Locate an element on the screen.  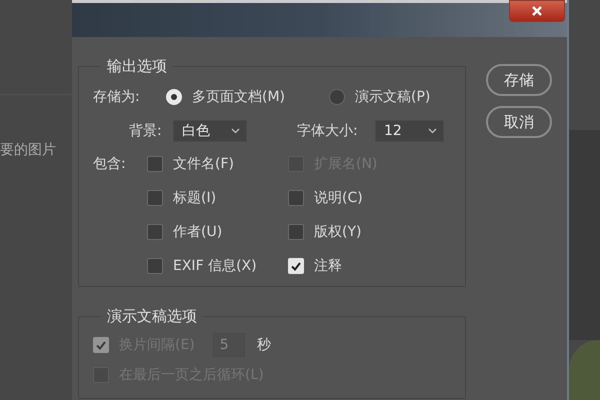
seconds-label: 秒 is located at coordinates (263, 345).